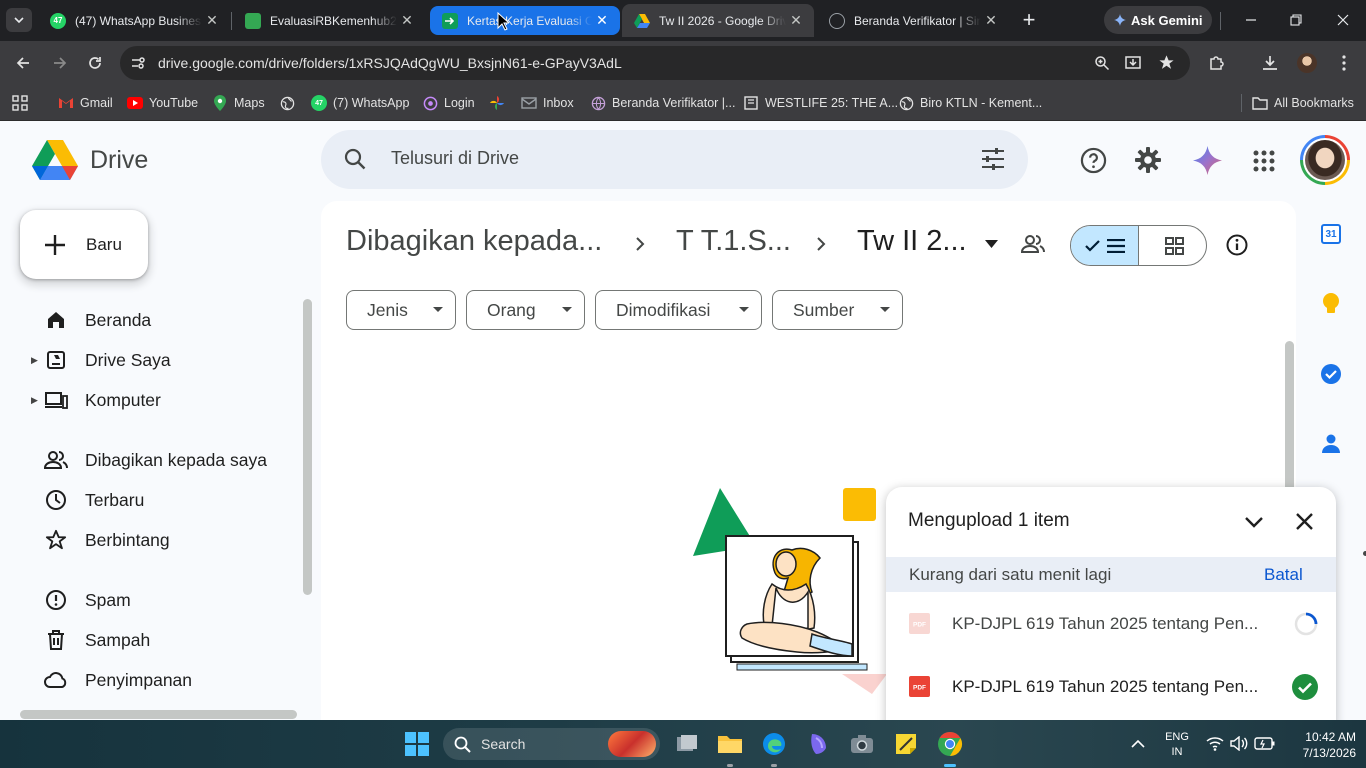  Describe the element at coordinates (150, 320) in the screenshot. I see `nav-home: Beranda` at that location.